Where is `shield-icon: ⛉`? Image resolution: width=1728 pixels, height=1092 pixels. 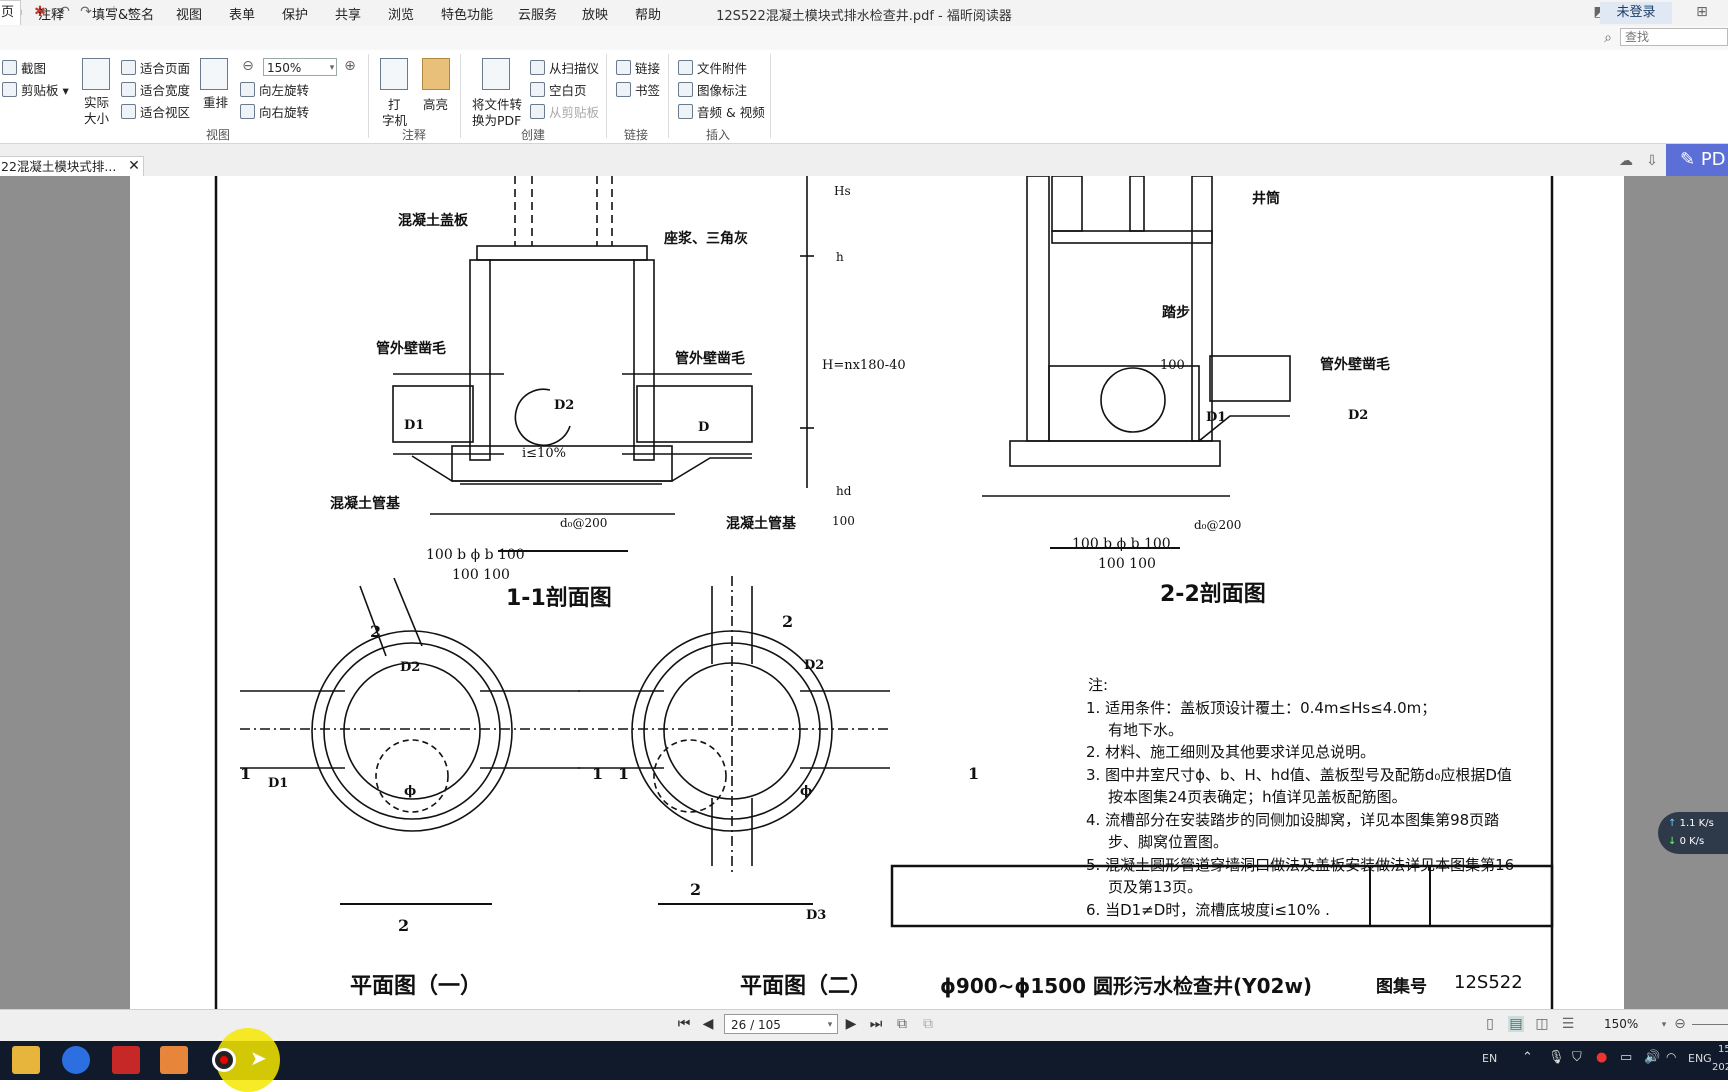
shield-icon: ⛉ is located at coordinates (1577, 1057).